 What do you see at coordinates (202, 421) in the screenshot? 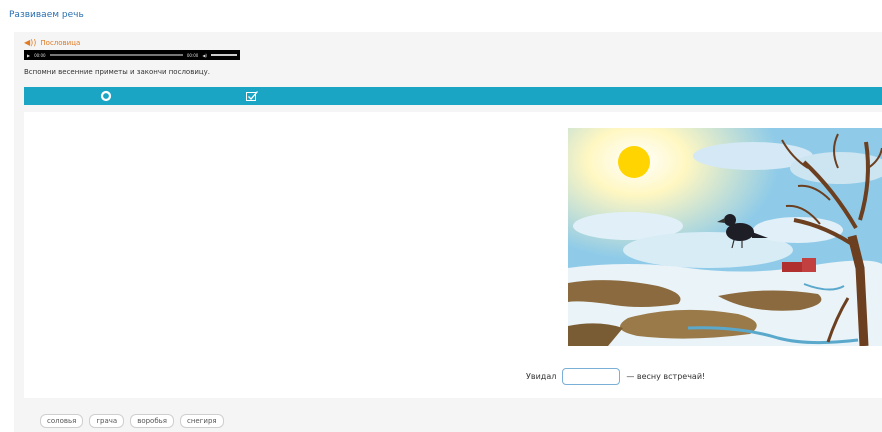
I see `word-chip: снегиря` at bounding box center [202, 421].